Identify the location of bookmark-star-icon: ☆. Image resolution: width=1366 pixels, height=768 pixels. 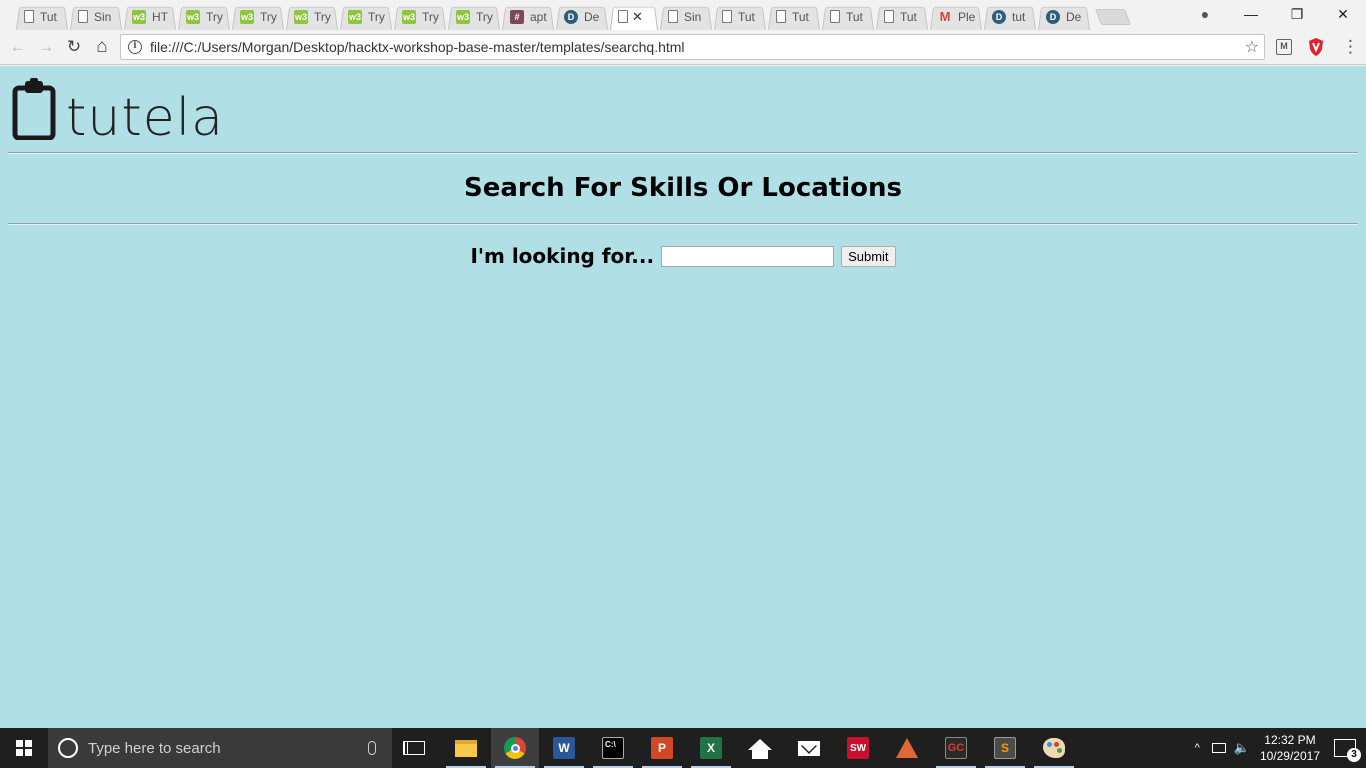
(1252, 47).